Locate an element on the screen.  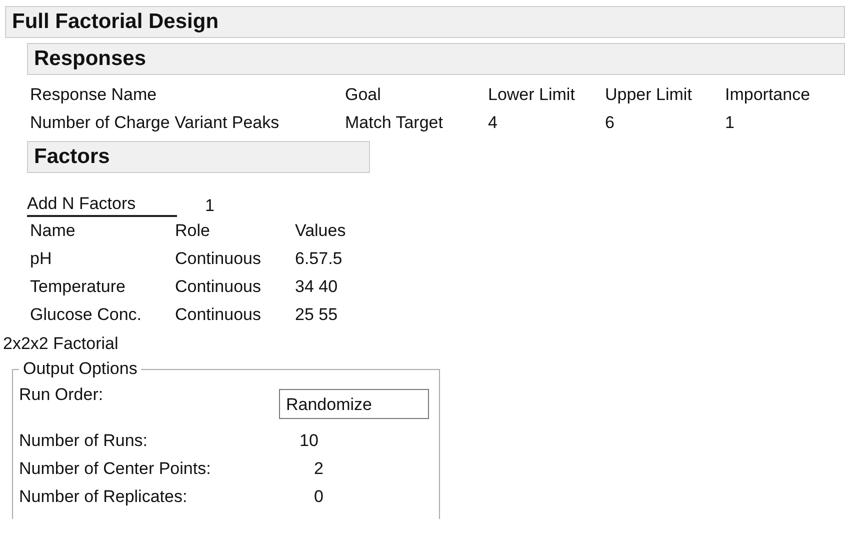
replicates-value: 0 is located at coordinates (319, 497).